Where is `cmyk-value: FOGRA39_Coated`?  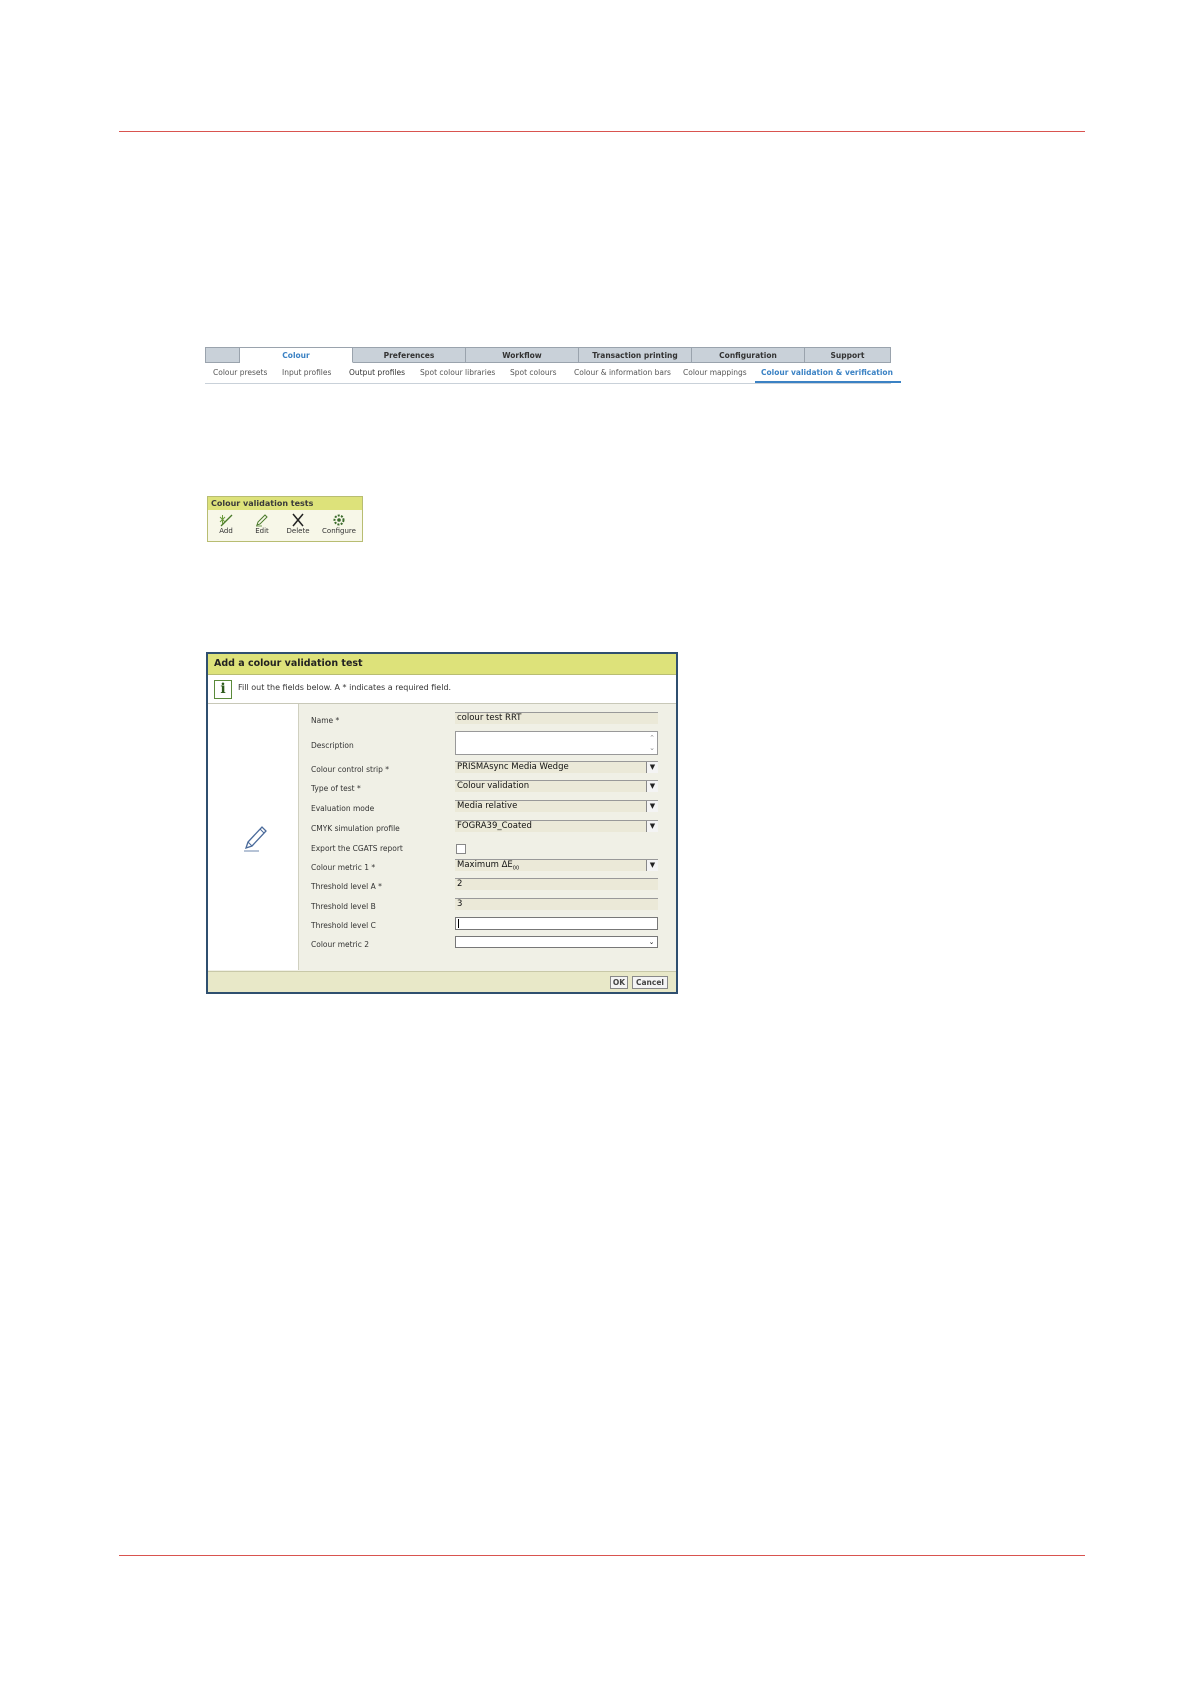 cmyk-value: FOGRA39_Coated is located at coordinates (494, 826).